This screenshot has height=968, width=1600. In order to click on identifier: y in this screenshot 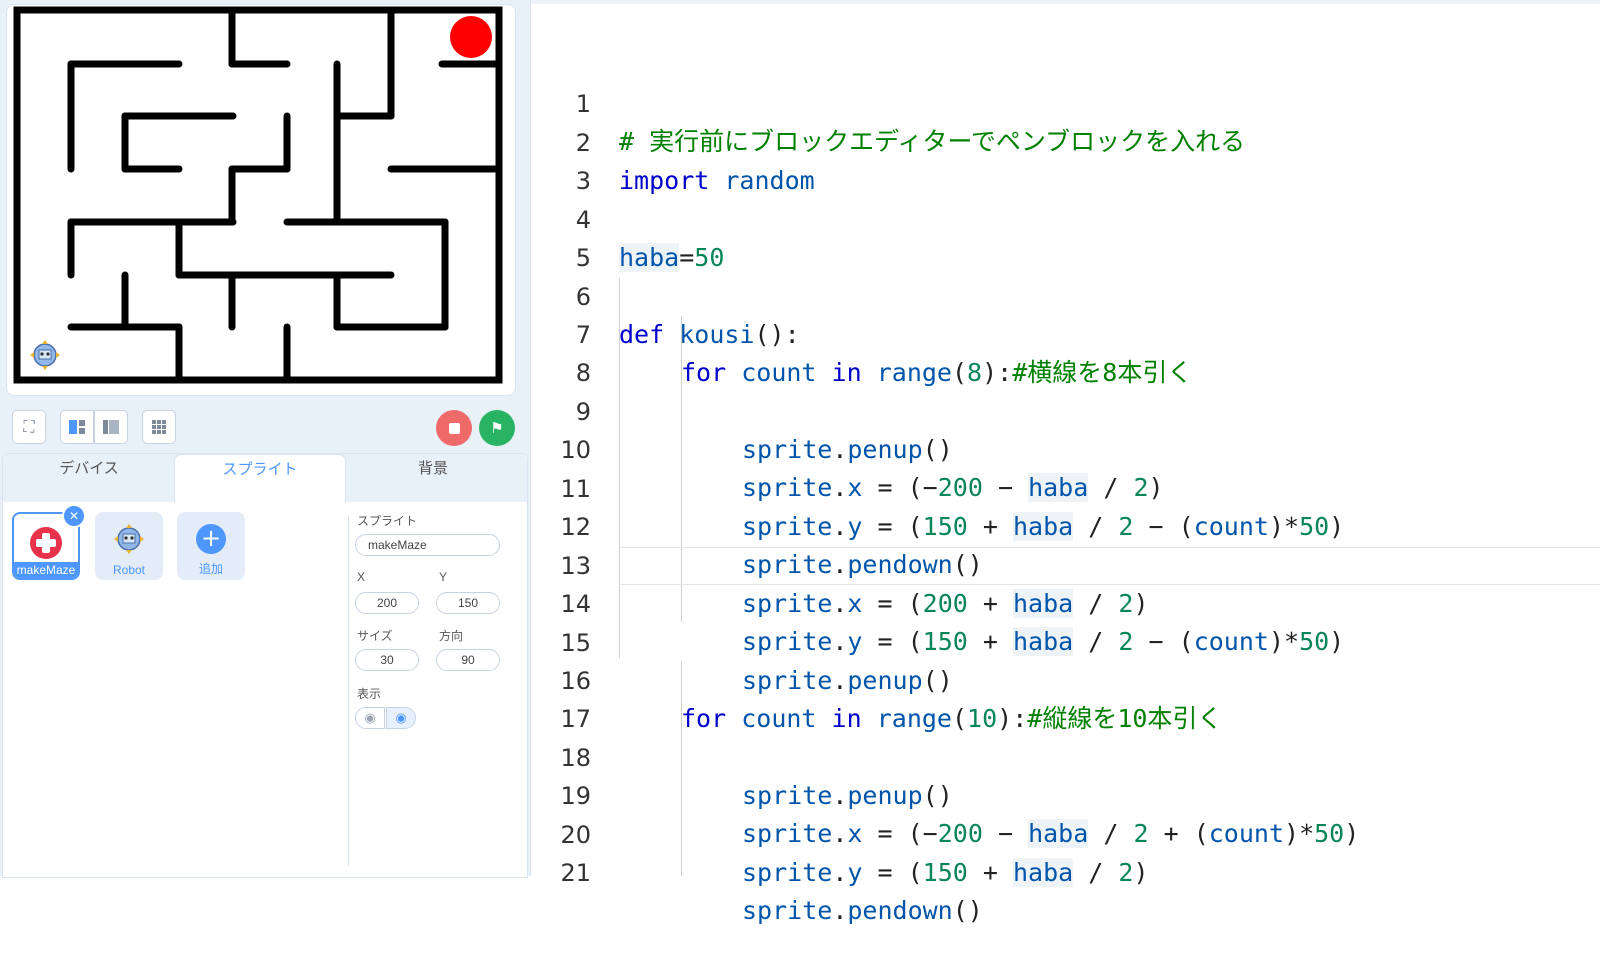, I will do `click(855, 872)`.